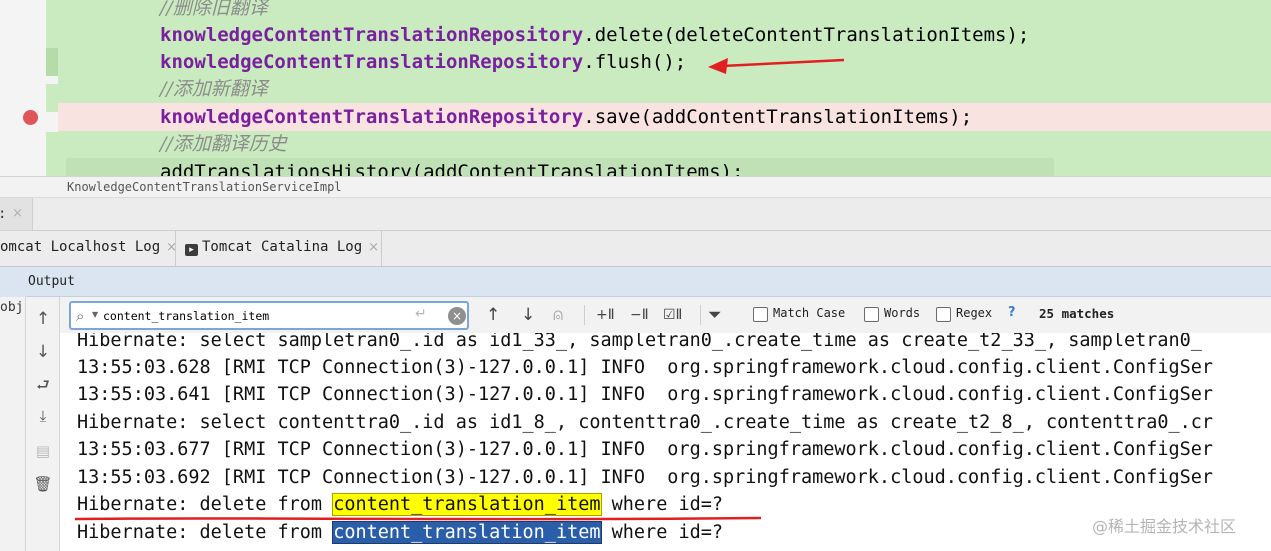 The width and height of the screenshot is (1271, 551). Describe the element at coordinates (253, 316) in the screenshot. I see `search-input` at that location.